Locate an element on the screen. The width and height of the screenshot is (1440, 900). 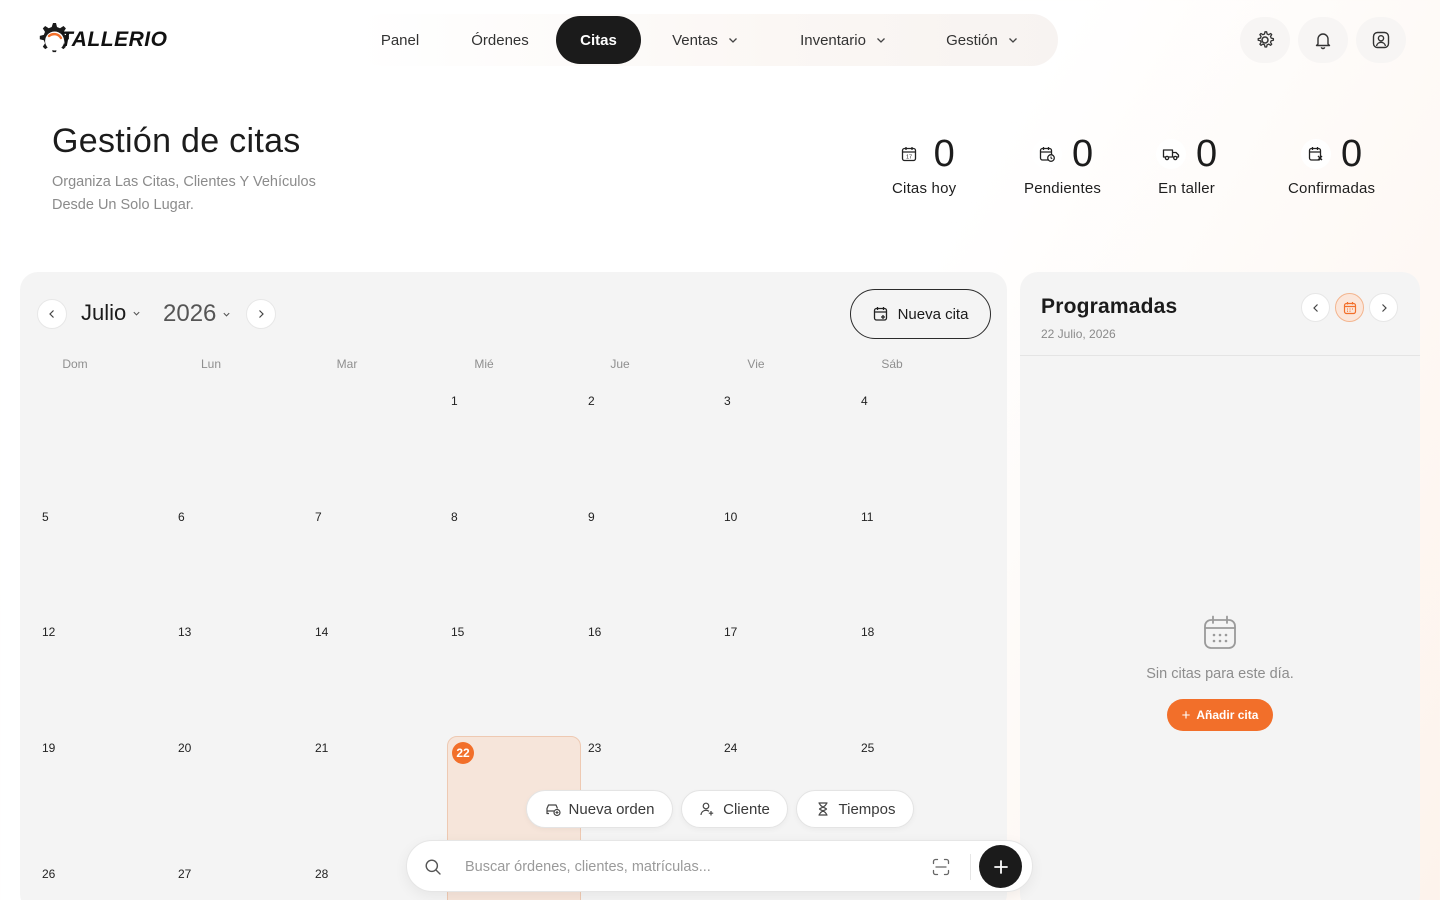
profile-button is located at coordinates (1381, 40).